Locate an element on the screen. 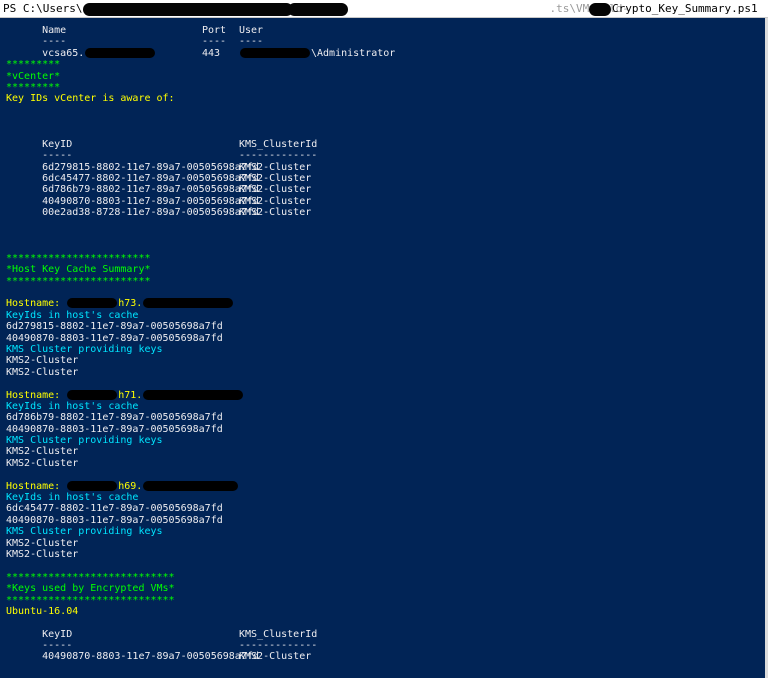  user-value: \Administrator is located at coordinates (317, 53).